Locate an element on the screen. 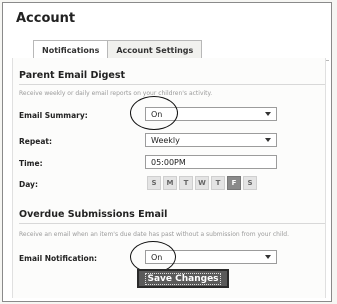 This screenshot has height=304, width=337. repeat-value: Weekly is located at coordinates (165, 140).